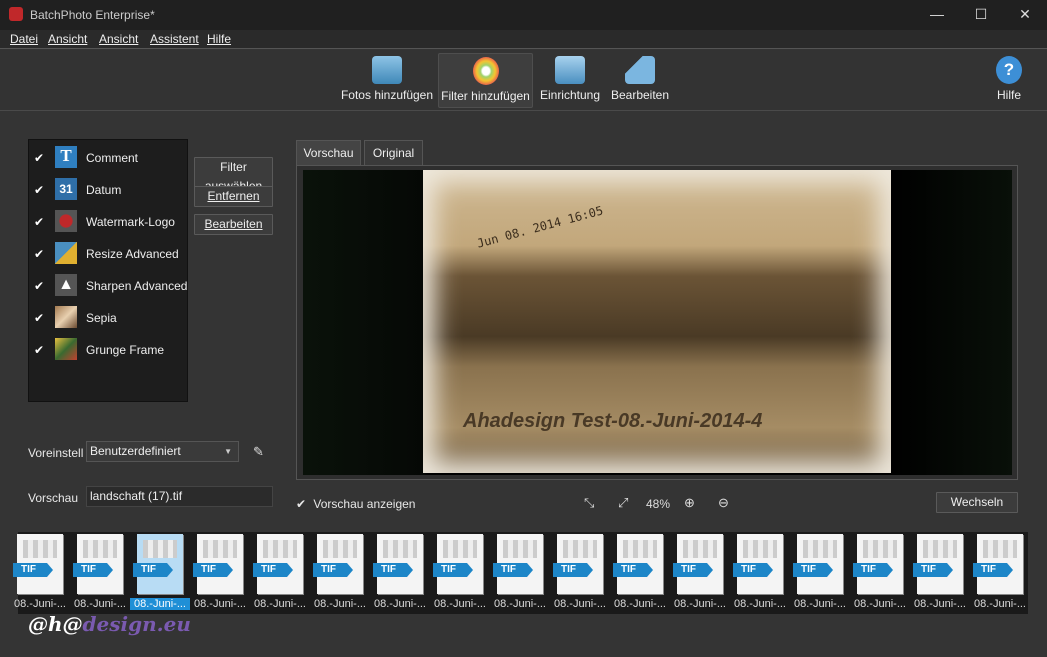 The width and height of the screenshot is (1047, 657). Describe the element at coordinates (393, 153) in the screenshot. I see `tab-original: Original` at that location.